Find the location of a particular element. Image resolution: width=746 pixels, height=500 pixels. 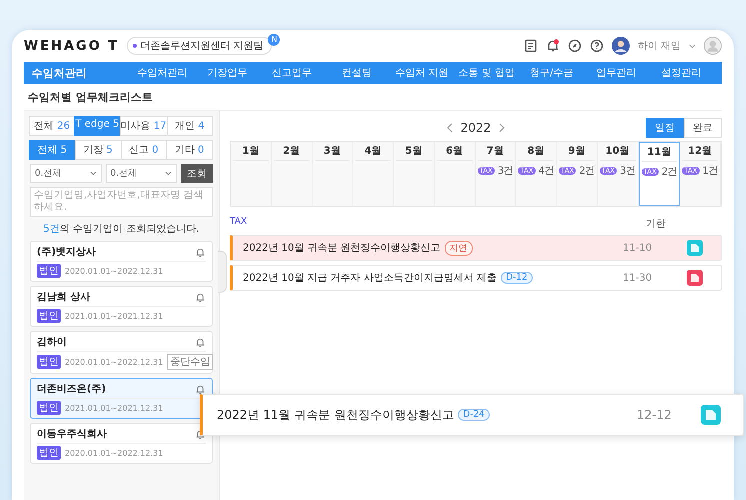

month-cell: 3월 is located at coordinates (333, 174).